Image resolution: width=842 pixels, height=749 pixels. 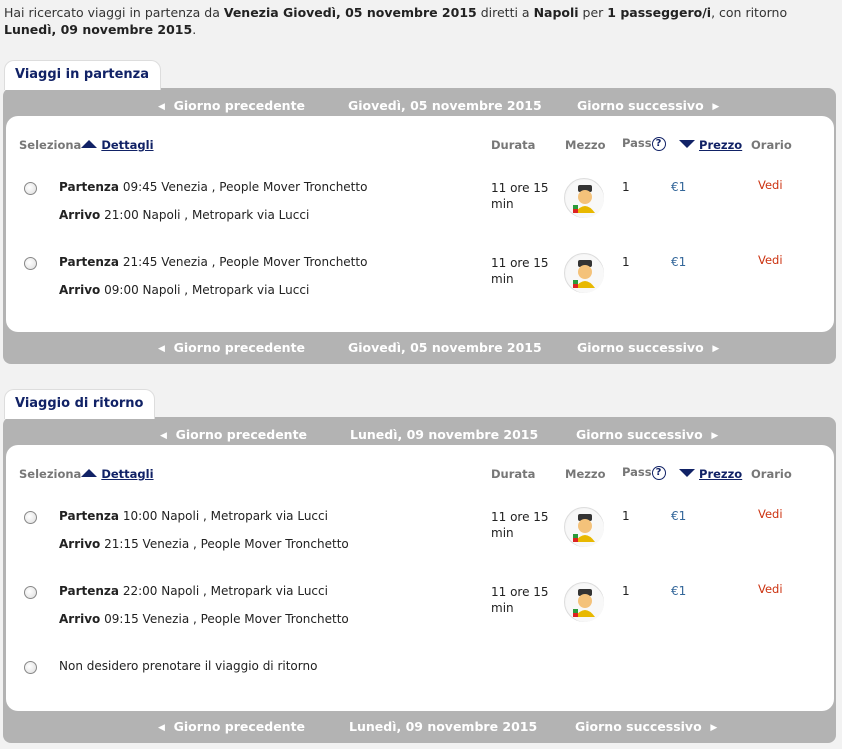 I want to click on tab-inbound: Viaggio di ritorno, so click(x=80, y=404).